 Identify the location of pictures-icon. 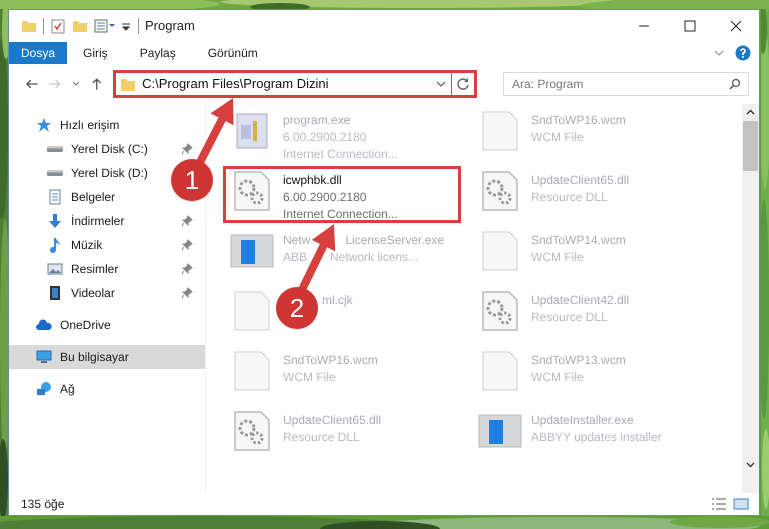
(55, 269).